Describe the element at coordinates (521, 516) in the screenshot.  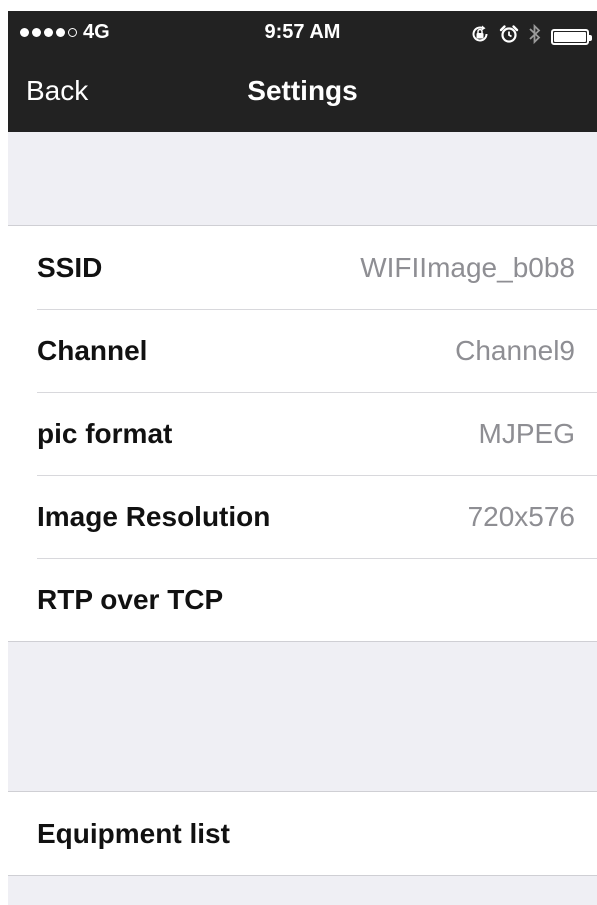
I see `setting-value: 720x576` at that location.